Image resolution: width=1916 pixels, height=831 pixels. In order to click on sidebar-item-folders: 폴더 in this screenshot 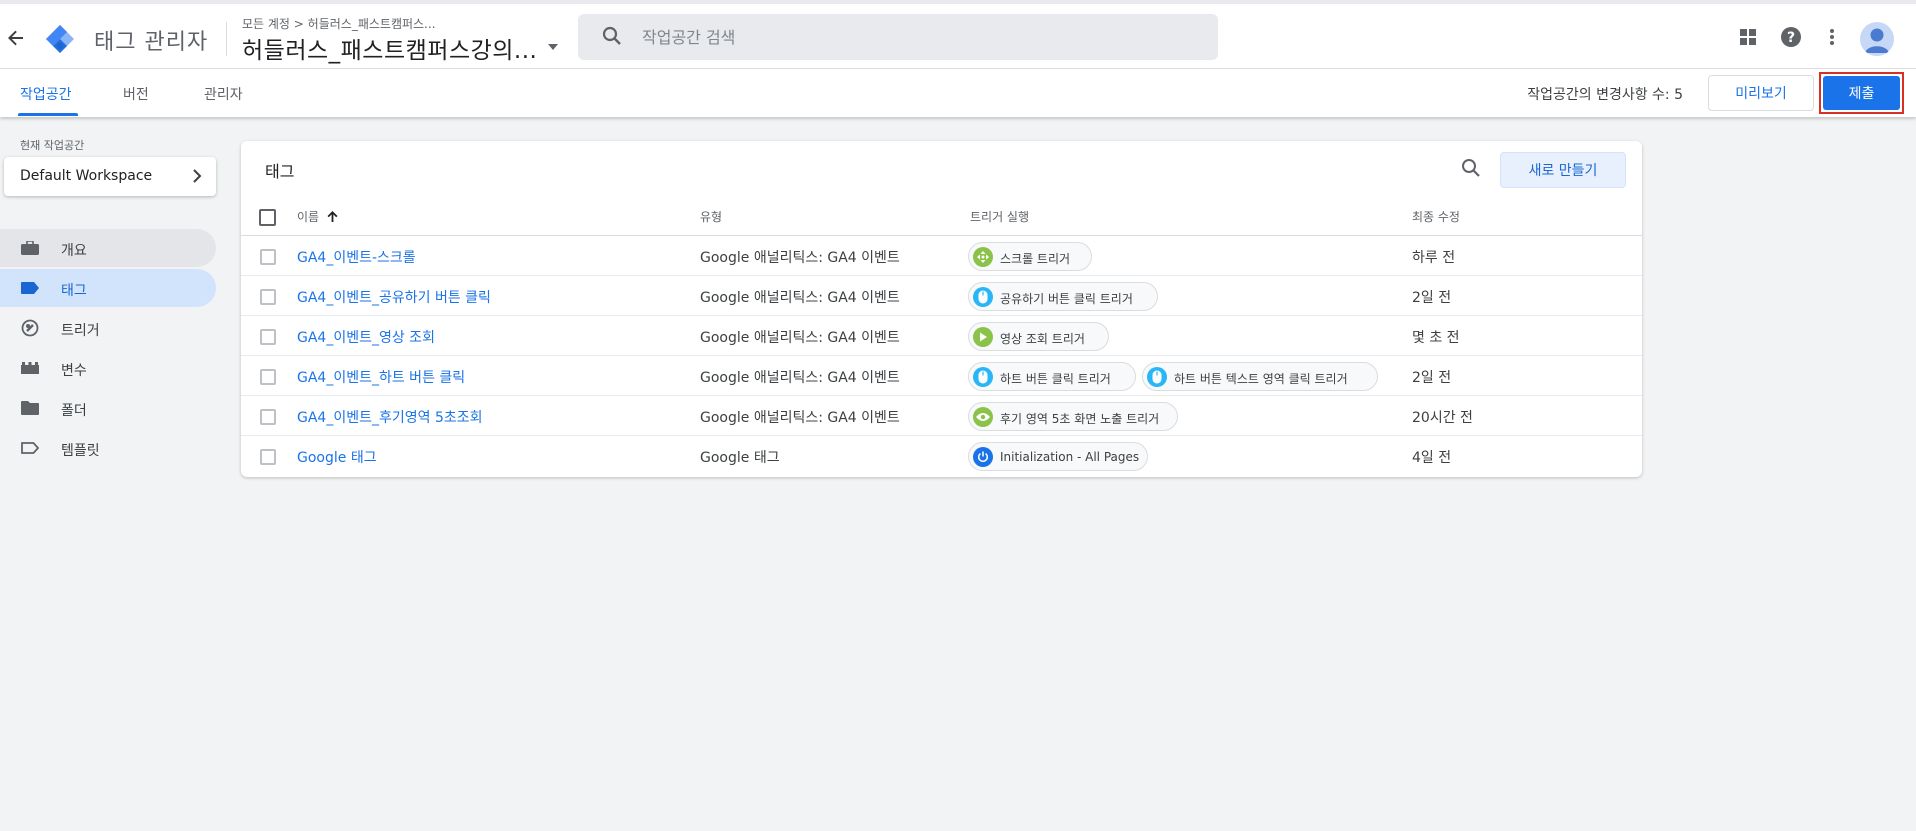, I will do `click(108, 408)`.